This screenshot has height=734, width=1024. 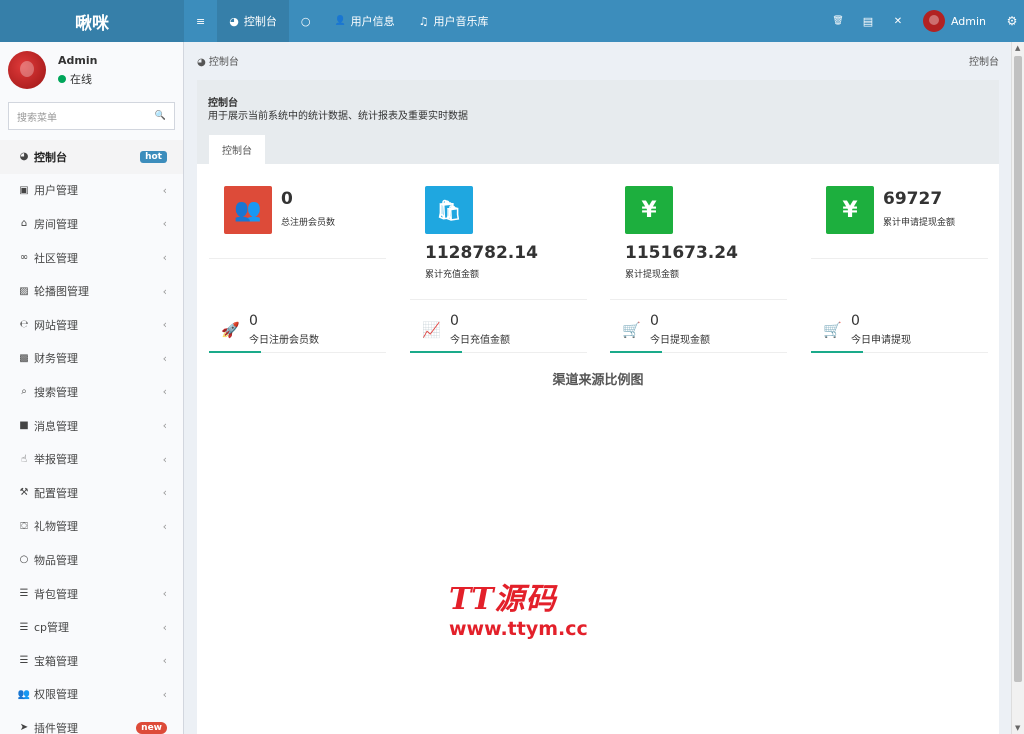 I want to click on scroll-down-icon: ▼, so click(x=1017, y=728).